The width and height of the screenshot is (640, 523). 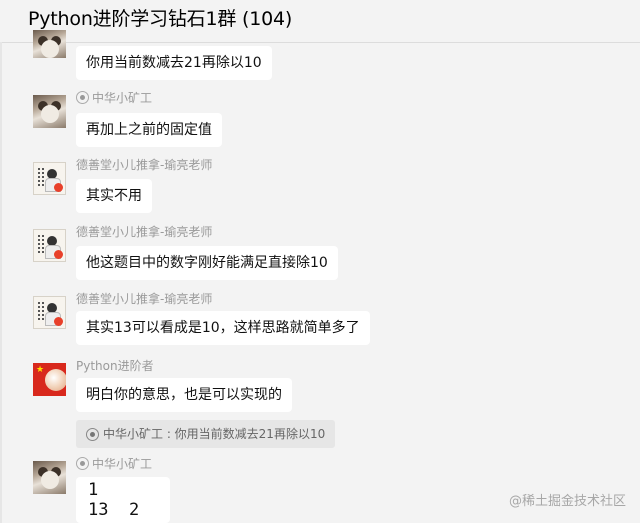 I want to click on code-line: 1, so click(x=93, y=490).